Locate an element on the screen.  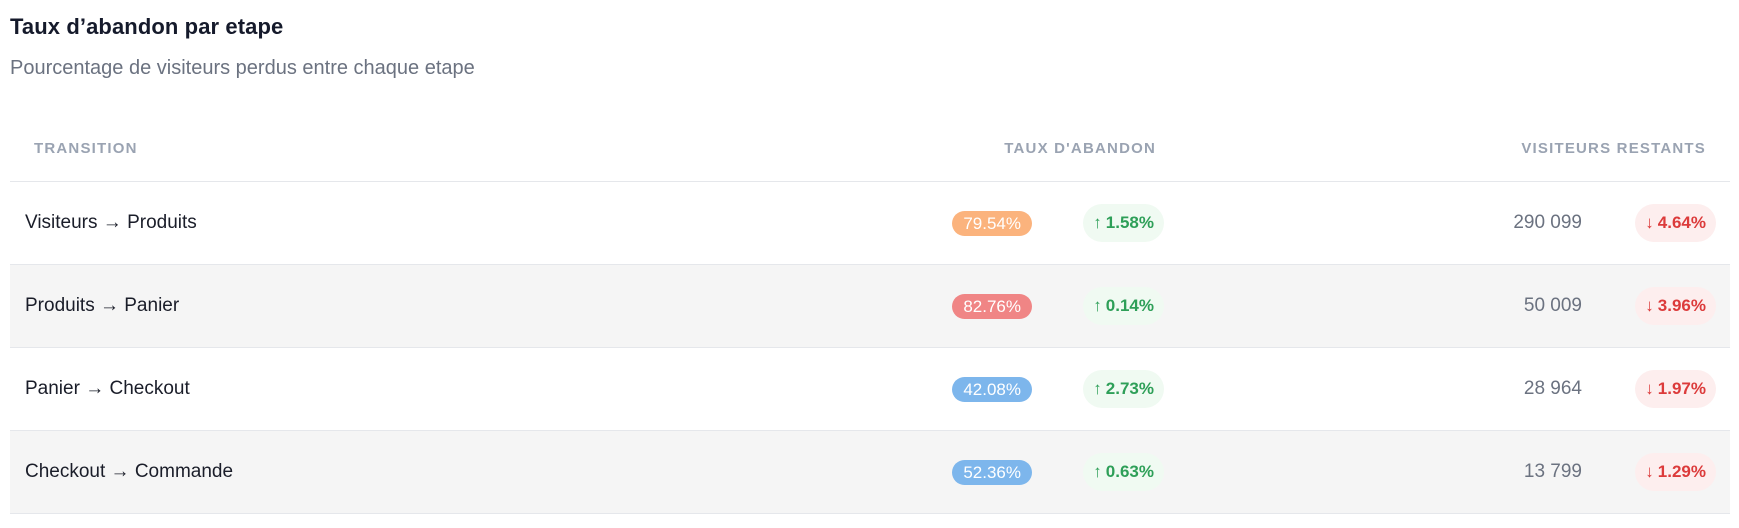
visitors-change-badge: ↓ 1.29% is located at coordinates (1675, 472).